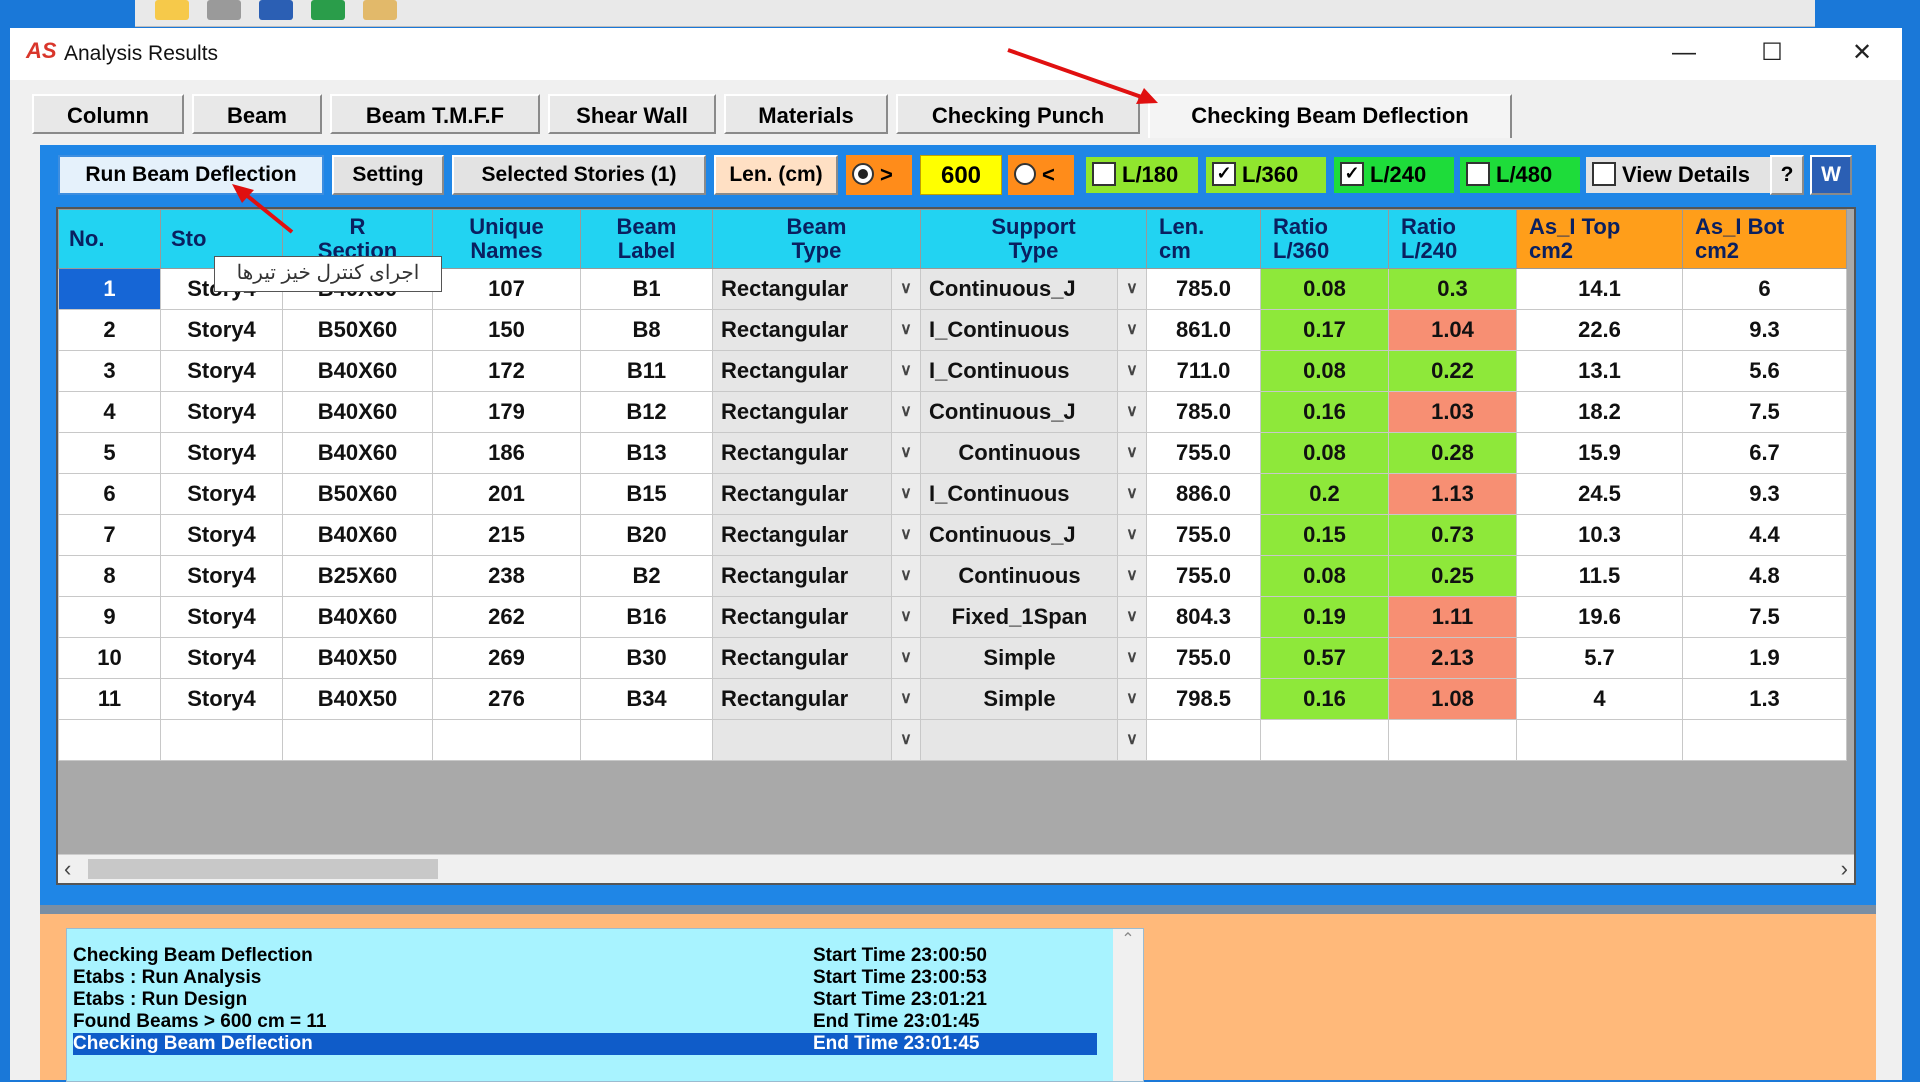  Describe the element at coordinates (1079, 75) in the screenshot. I see `arrow-to-tab` at that location.